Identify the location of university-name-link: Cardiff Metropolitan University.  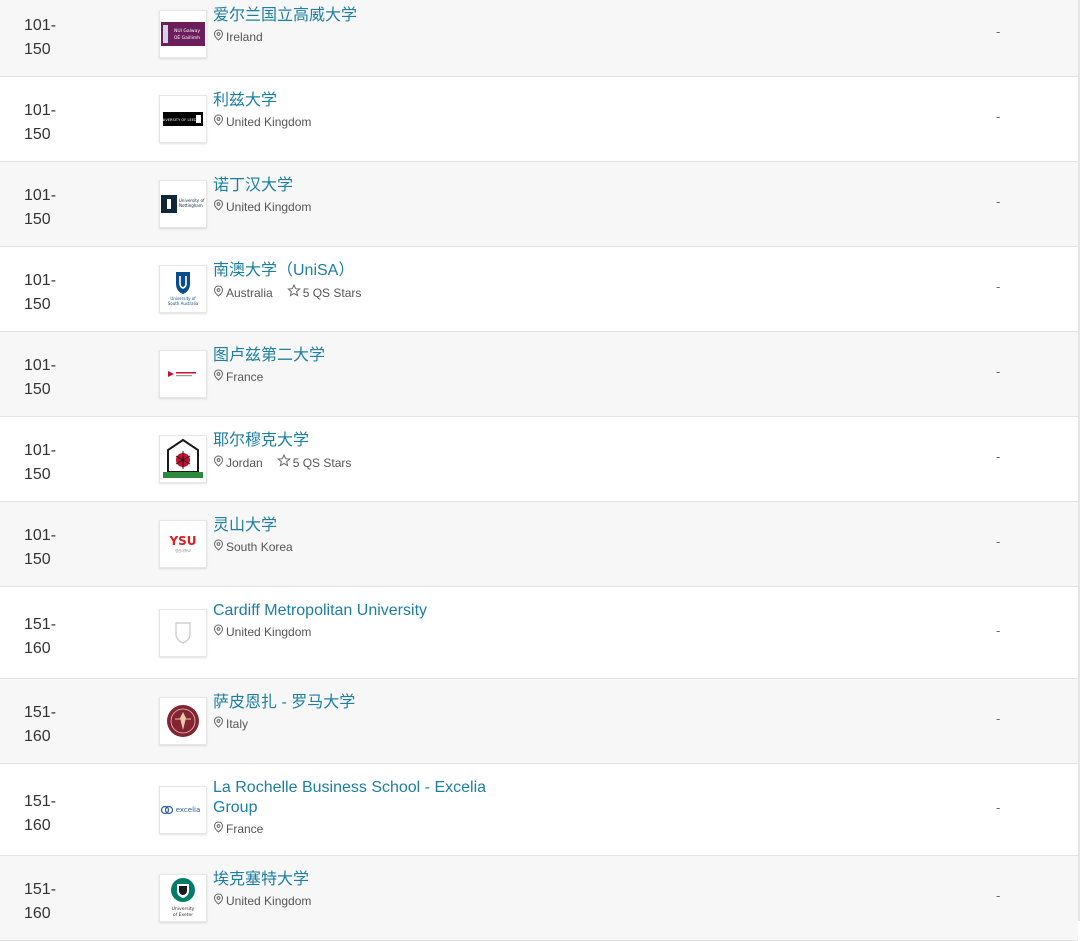
(363, 611).